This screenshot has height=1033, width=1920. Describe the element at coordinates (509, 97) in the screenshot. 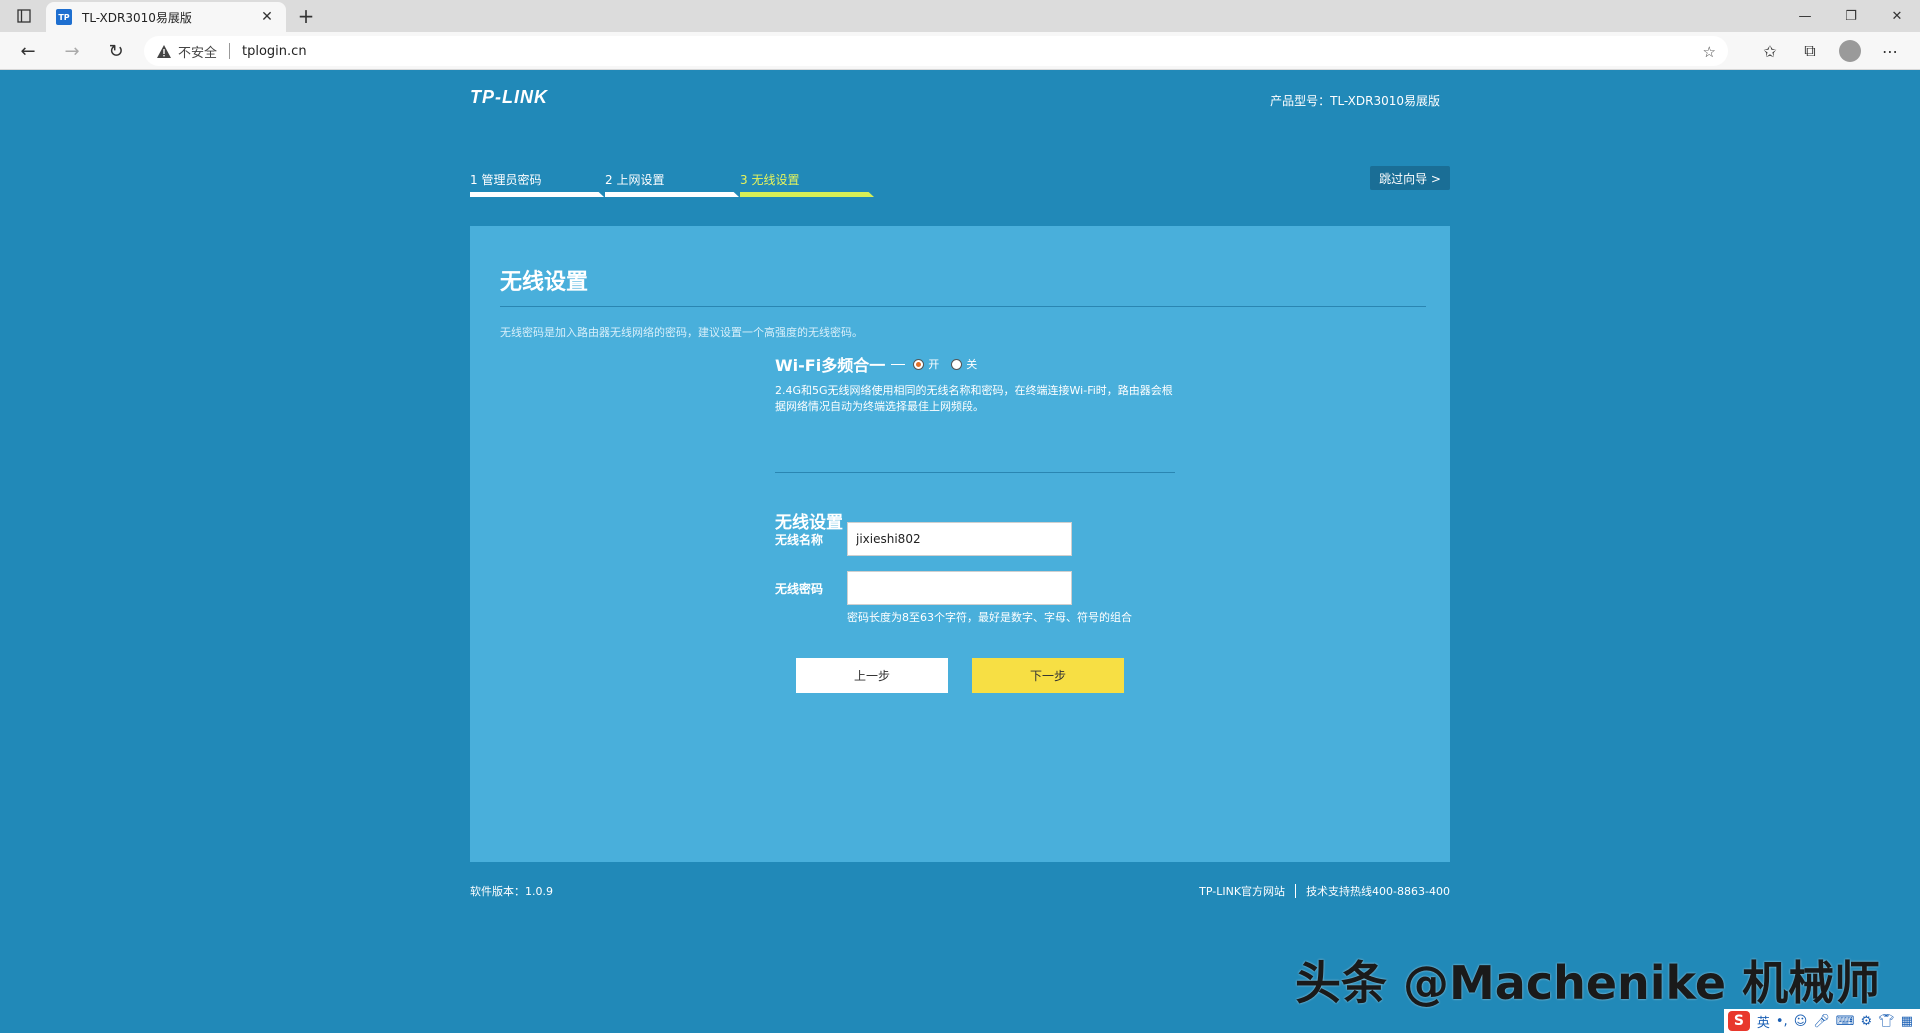

I see `tp-link-logo: TP-LINK` at that location.